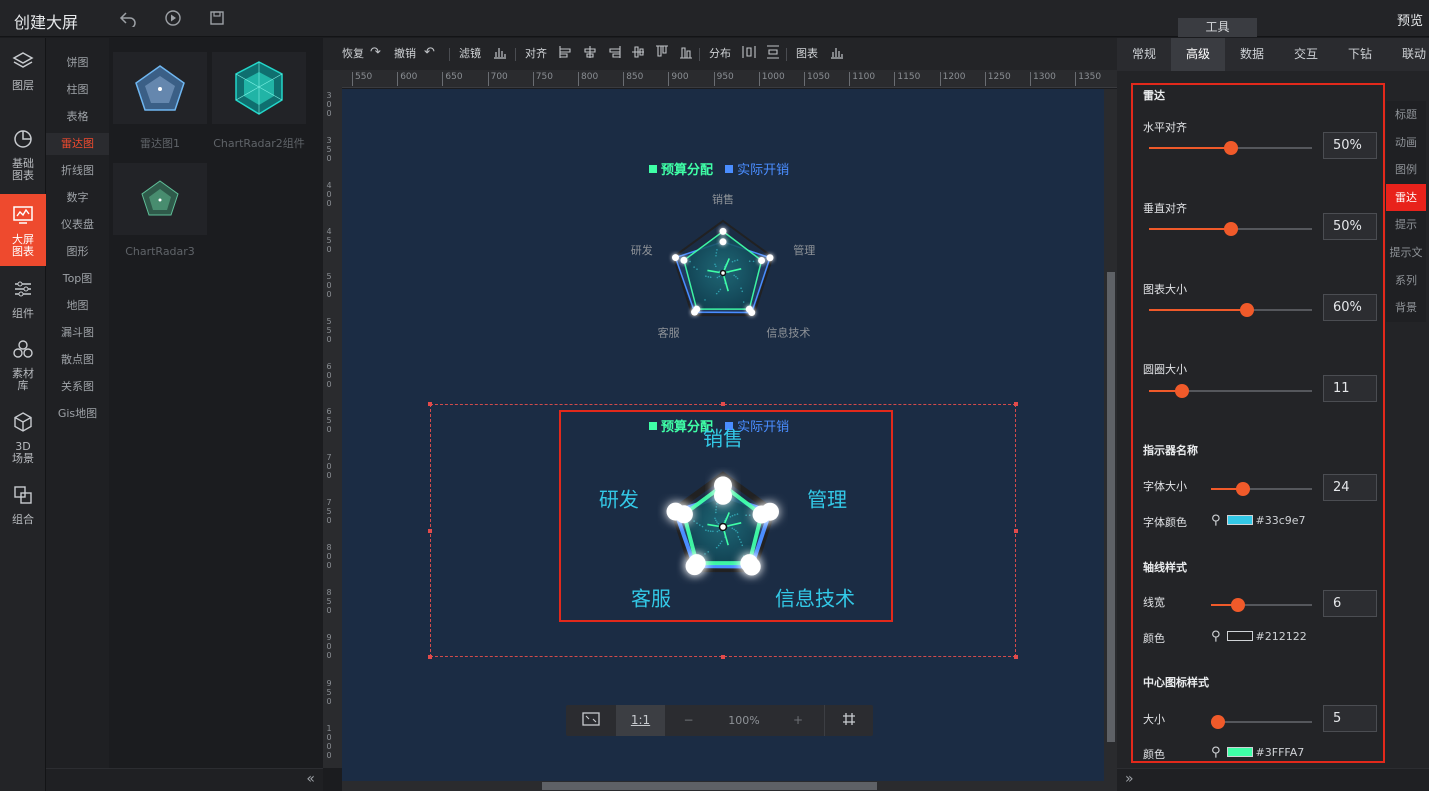 The image size is (1429, 791). I want to click on font-size-slider, so click(1261, 489).